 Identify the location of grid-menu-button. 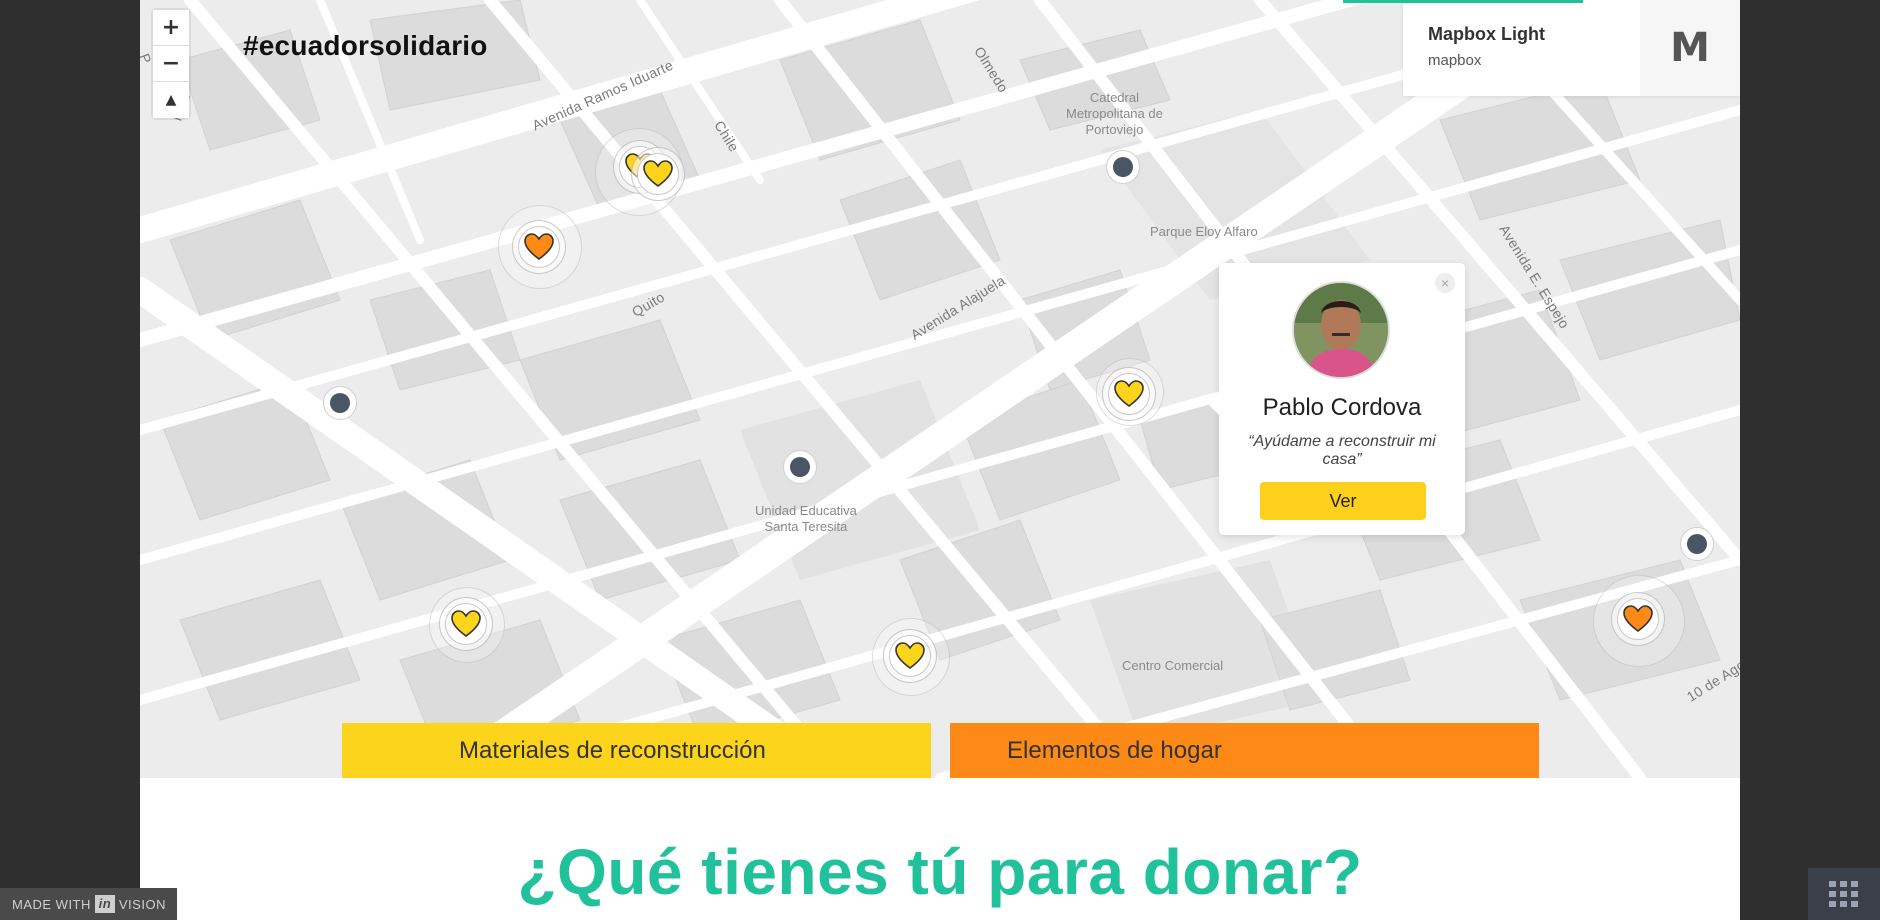
(1844, 894).